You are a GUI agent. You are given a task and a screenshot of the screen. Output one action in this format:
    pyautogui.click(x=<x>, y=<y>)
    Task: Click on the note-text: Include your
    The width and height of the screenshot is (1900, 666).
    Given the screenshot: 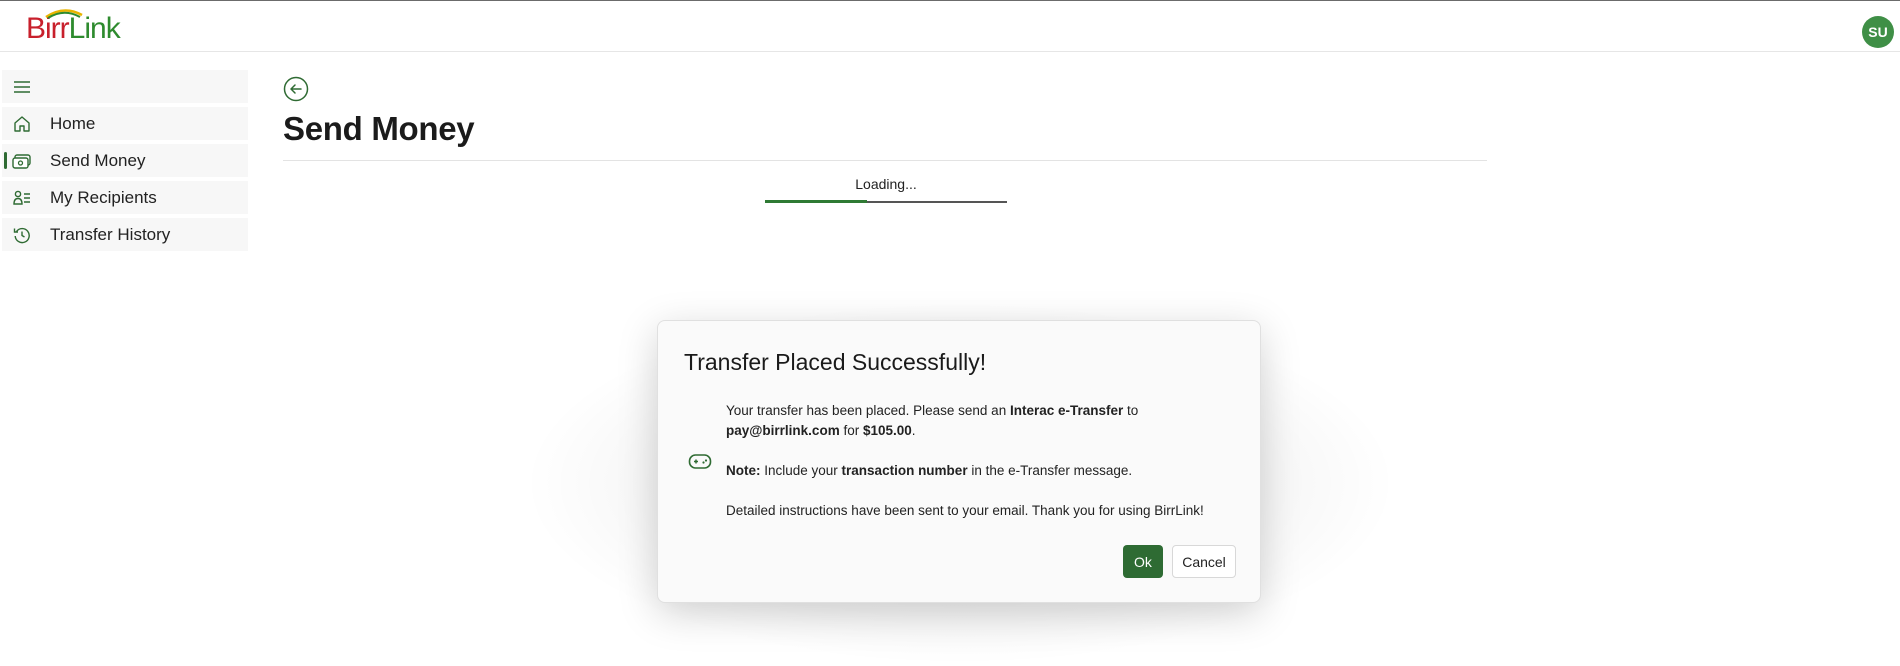 What is the action you would take?
    pyautogui.click(x=801, y=470)
    